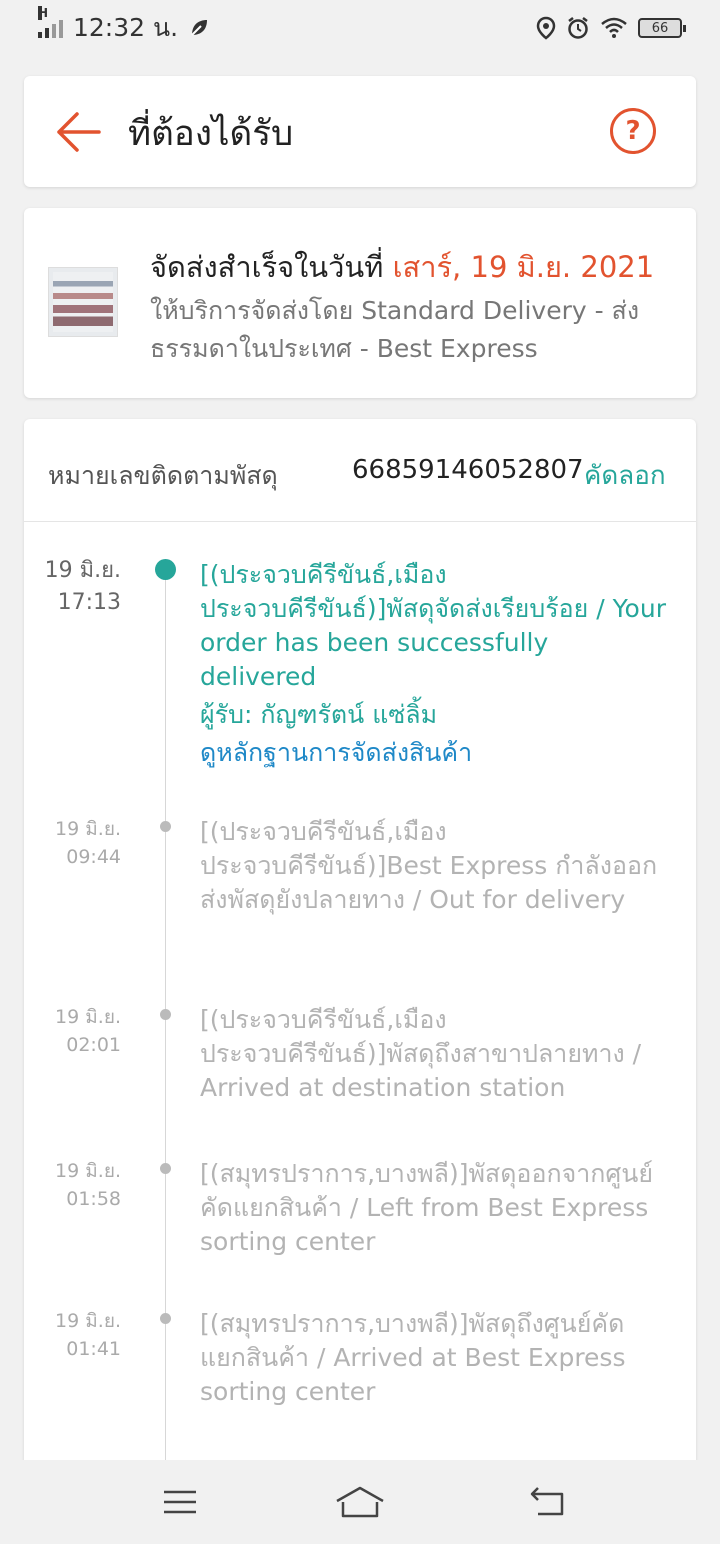 The width and height of the screenshot is (720, 1544). Describe the element at coordinates (523, 267) in the screenshot. I see `delivery-date: เสาร์, 19 มิ.ย. 2021` at that location.